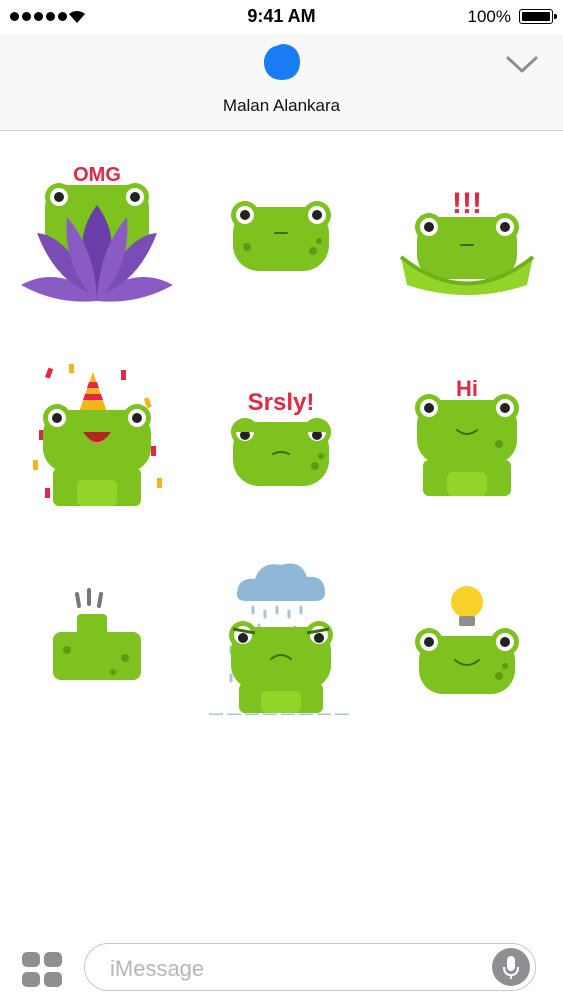  What do you see at coordinates (97, 660) in the screenshot?
I see `sticker-frog-thumbs-up` at bounding box center [97, 660].